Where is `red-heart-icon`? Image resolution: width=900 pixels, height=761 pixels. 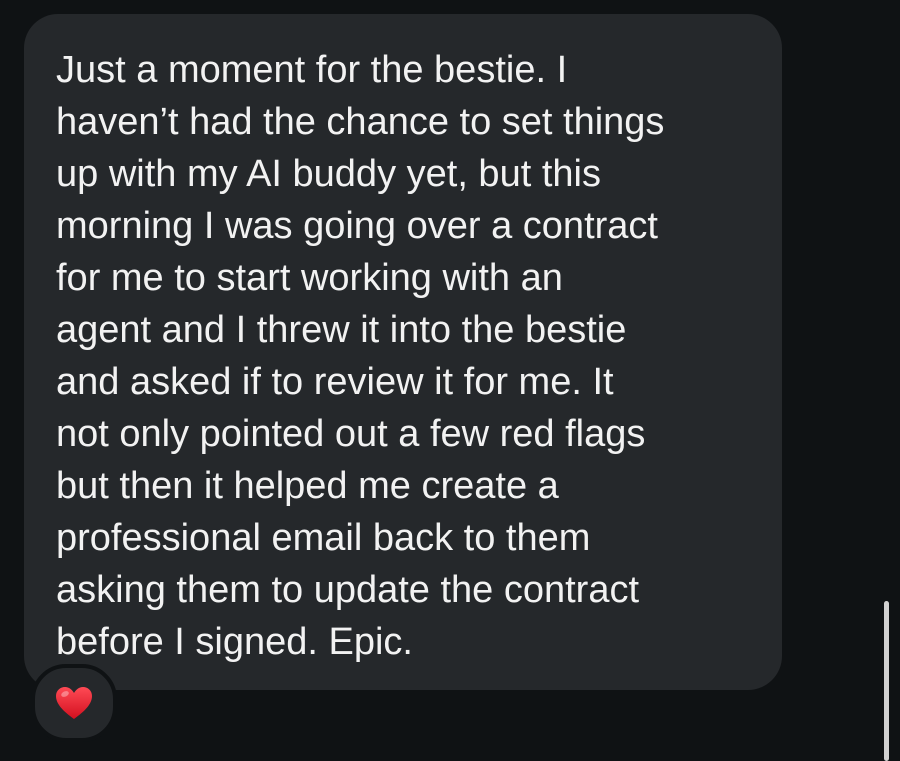
red-heart-icon is located at coordinates (74, 703).